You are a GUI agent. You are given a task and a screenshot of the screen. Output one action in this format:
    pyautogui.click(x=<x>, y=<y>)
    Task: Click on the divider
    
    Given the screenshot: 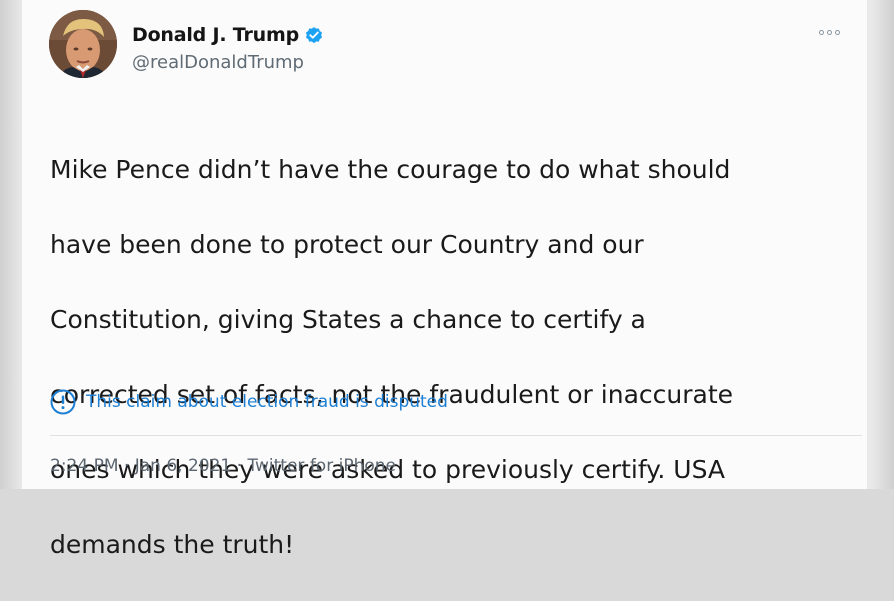 What is the action you would take?
    pyautogui.click(x=456, y=435)
    